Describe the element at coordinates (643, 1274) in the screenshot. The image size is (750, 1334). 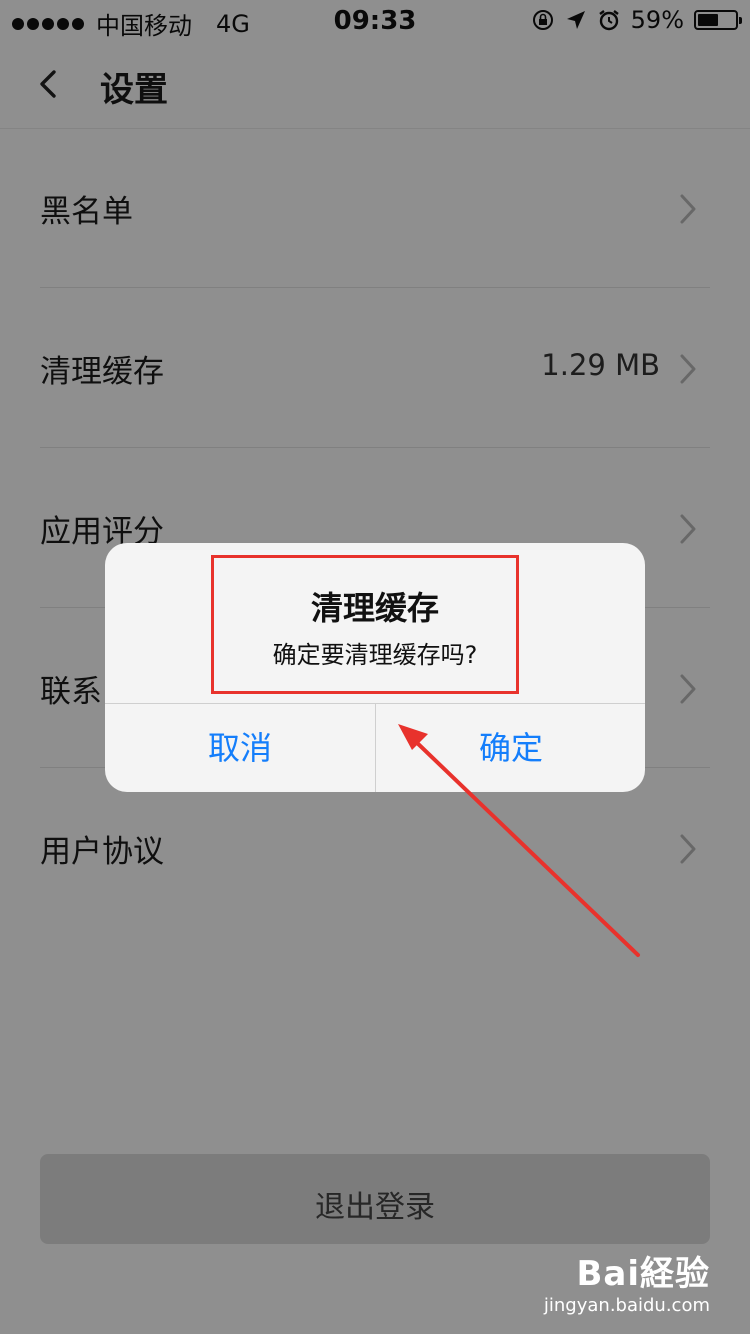
I see `watermark-brand: Bai経验` at that location.